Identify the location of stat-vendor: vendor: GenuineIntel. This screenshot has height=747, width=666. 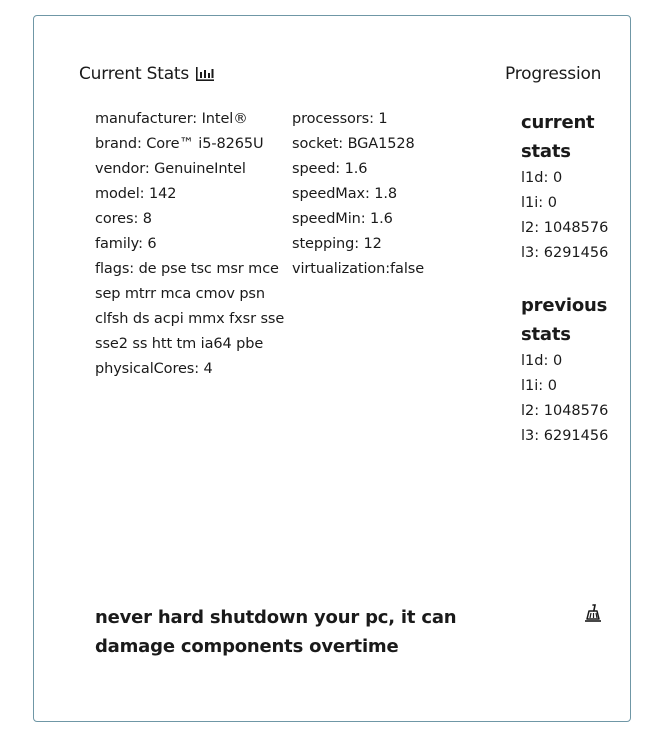
(170, 169).